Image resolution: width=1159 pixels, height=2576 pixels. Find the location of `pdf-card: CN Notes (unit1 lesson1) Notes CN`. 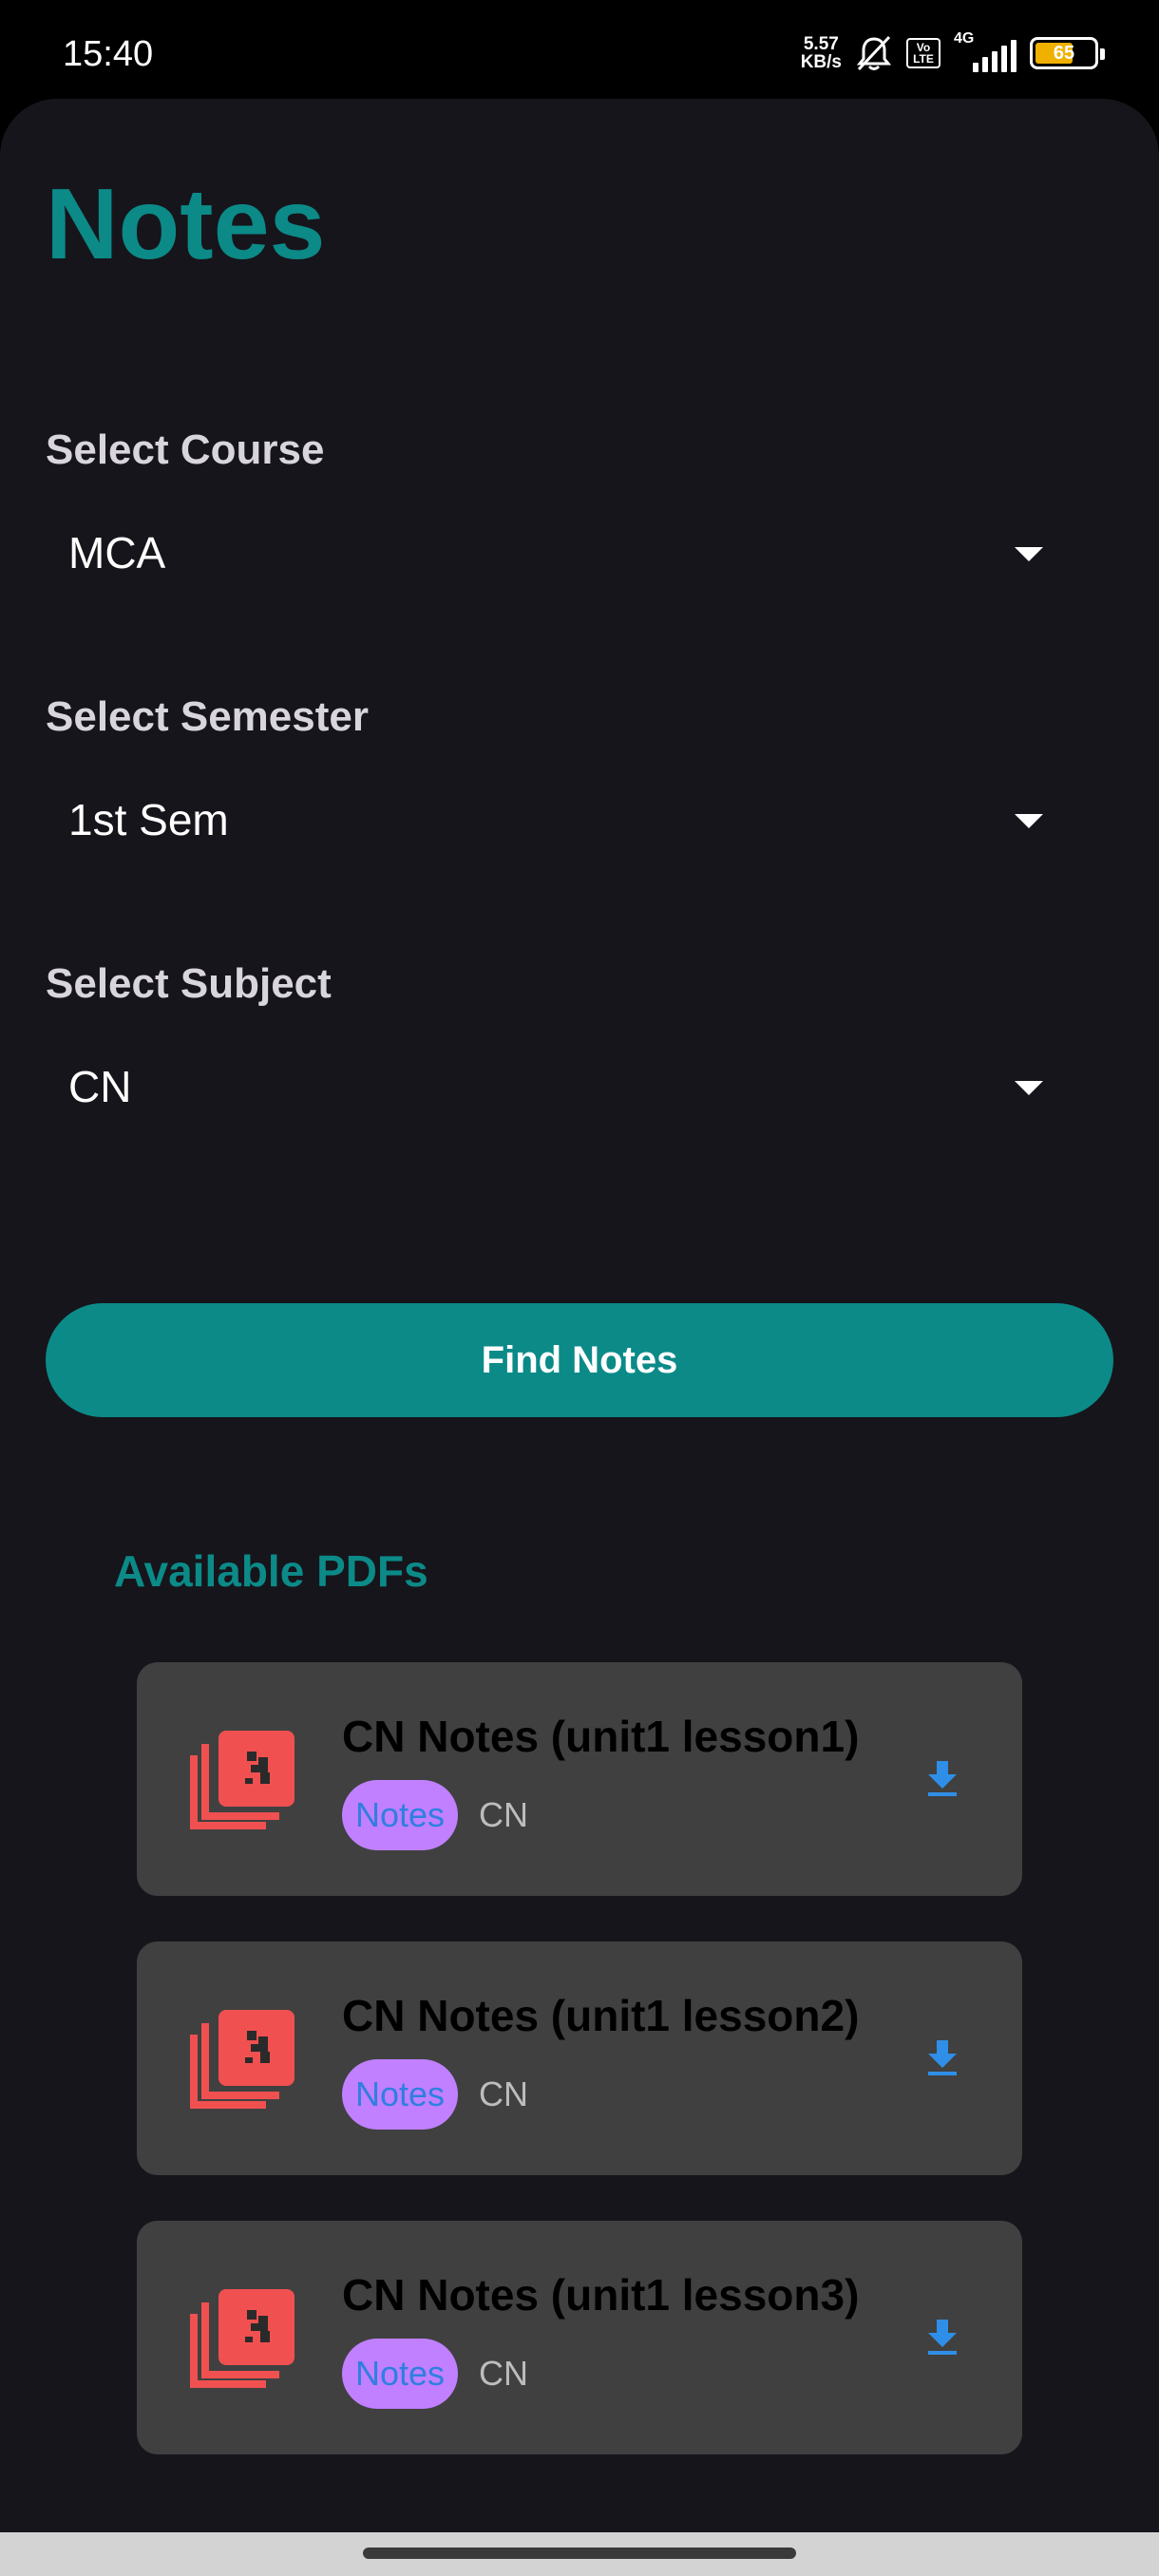

pdf-card: CN Notes (unit1 lesson1) Notes CN is located at coordinates (579, 1779).